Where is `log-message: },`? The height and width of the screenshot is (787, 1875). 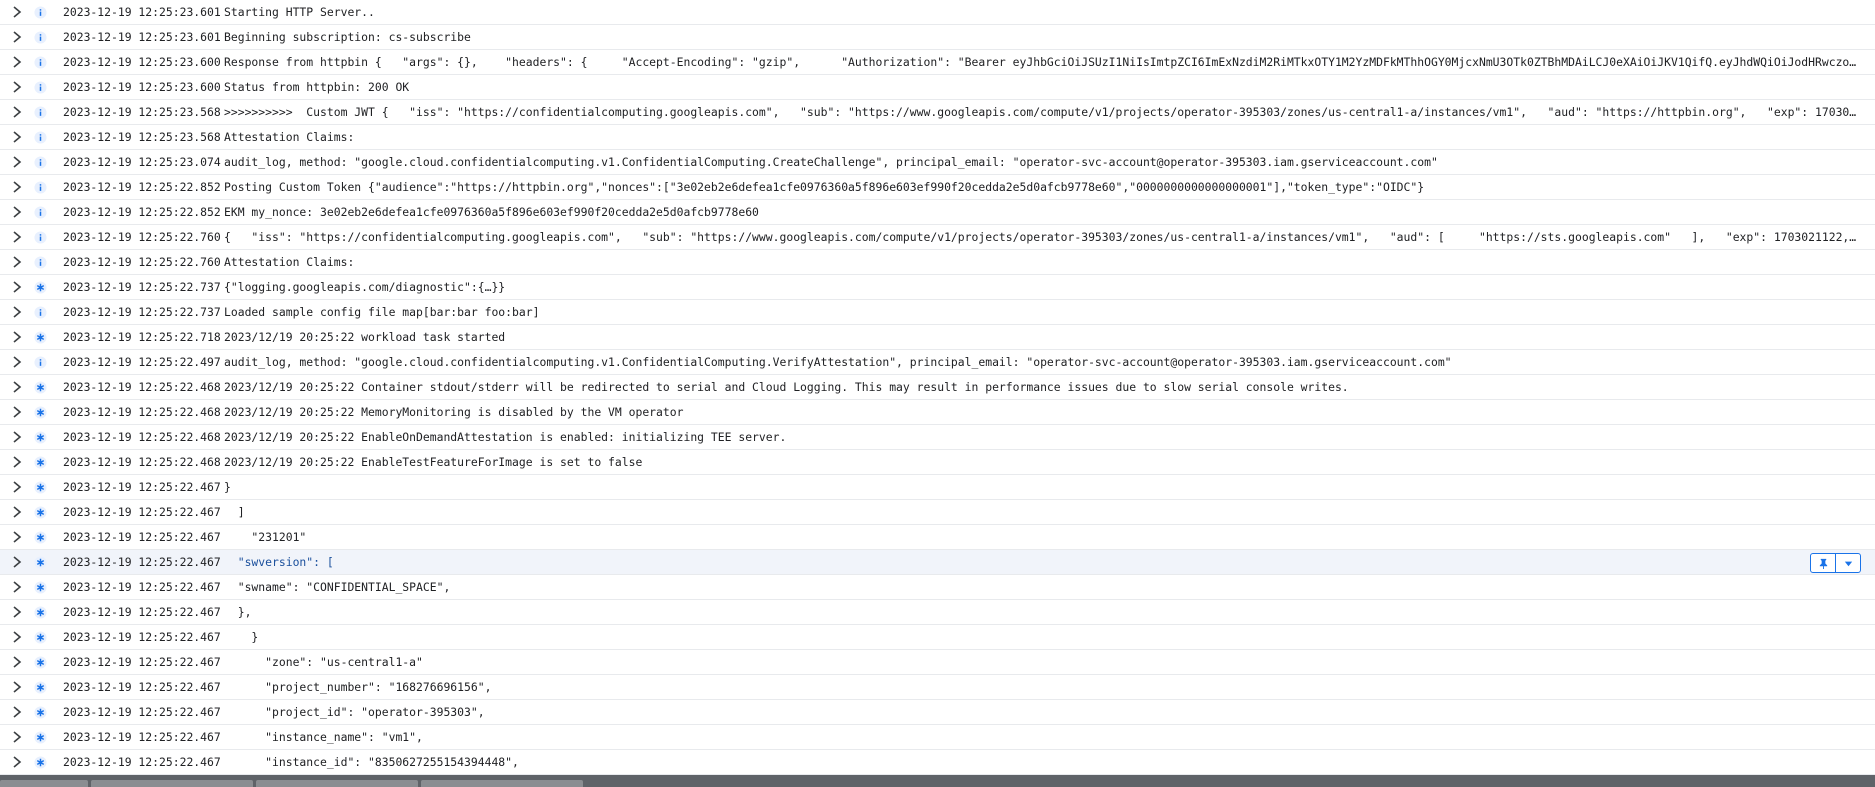 log-message: }, is located at coordinates (238, 612).